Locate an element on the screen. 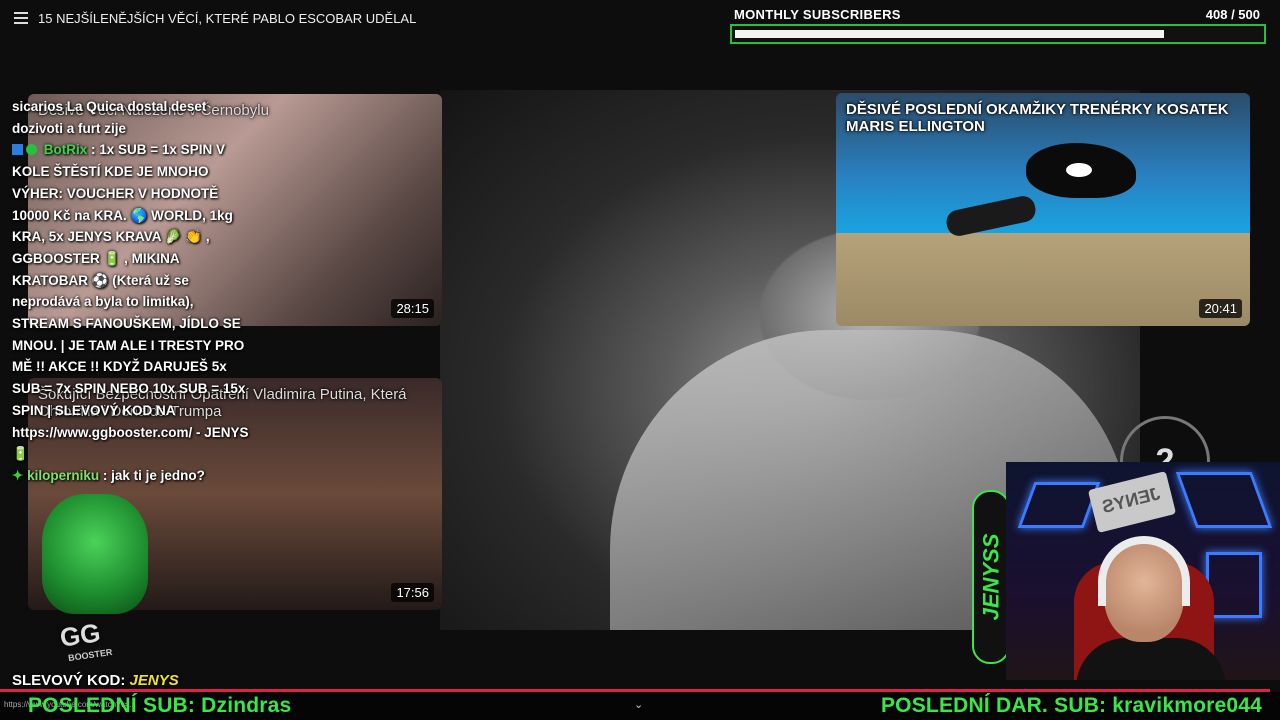  ggbooster-logo: GG BOOSTER is located at coordinates (95, 574).